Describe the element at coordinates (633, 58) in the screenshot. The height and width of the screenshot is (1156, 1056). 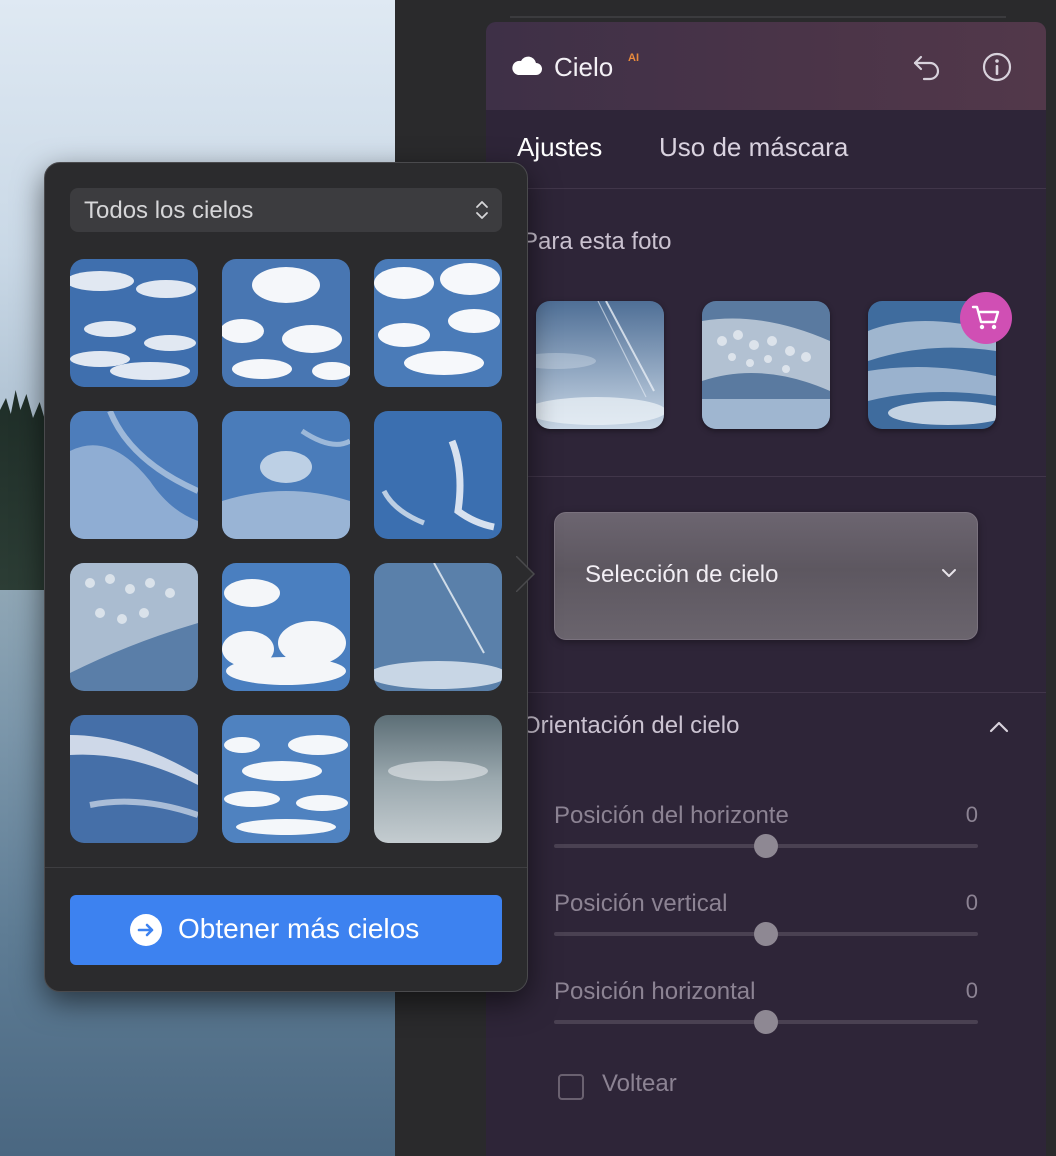
I see `ai-badge: AI` at that location.